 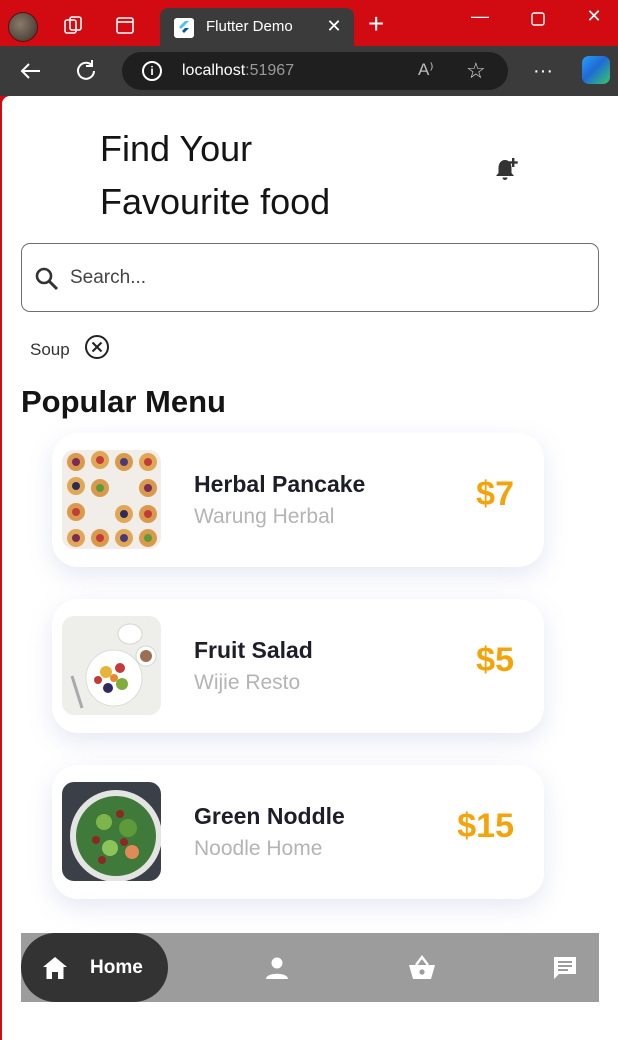 I want to click on tab-close-icon: ✕, so click(x=334, y=26).